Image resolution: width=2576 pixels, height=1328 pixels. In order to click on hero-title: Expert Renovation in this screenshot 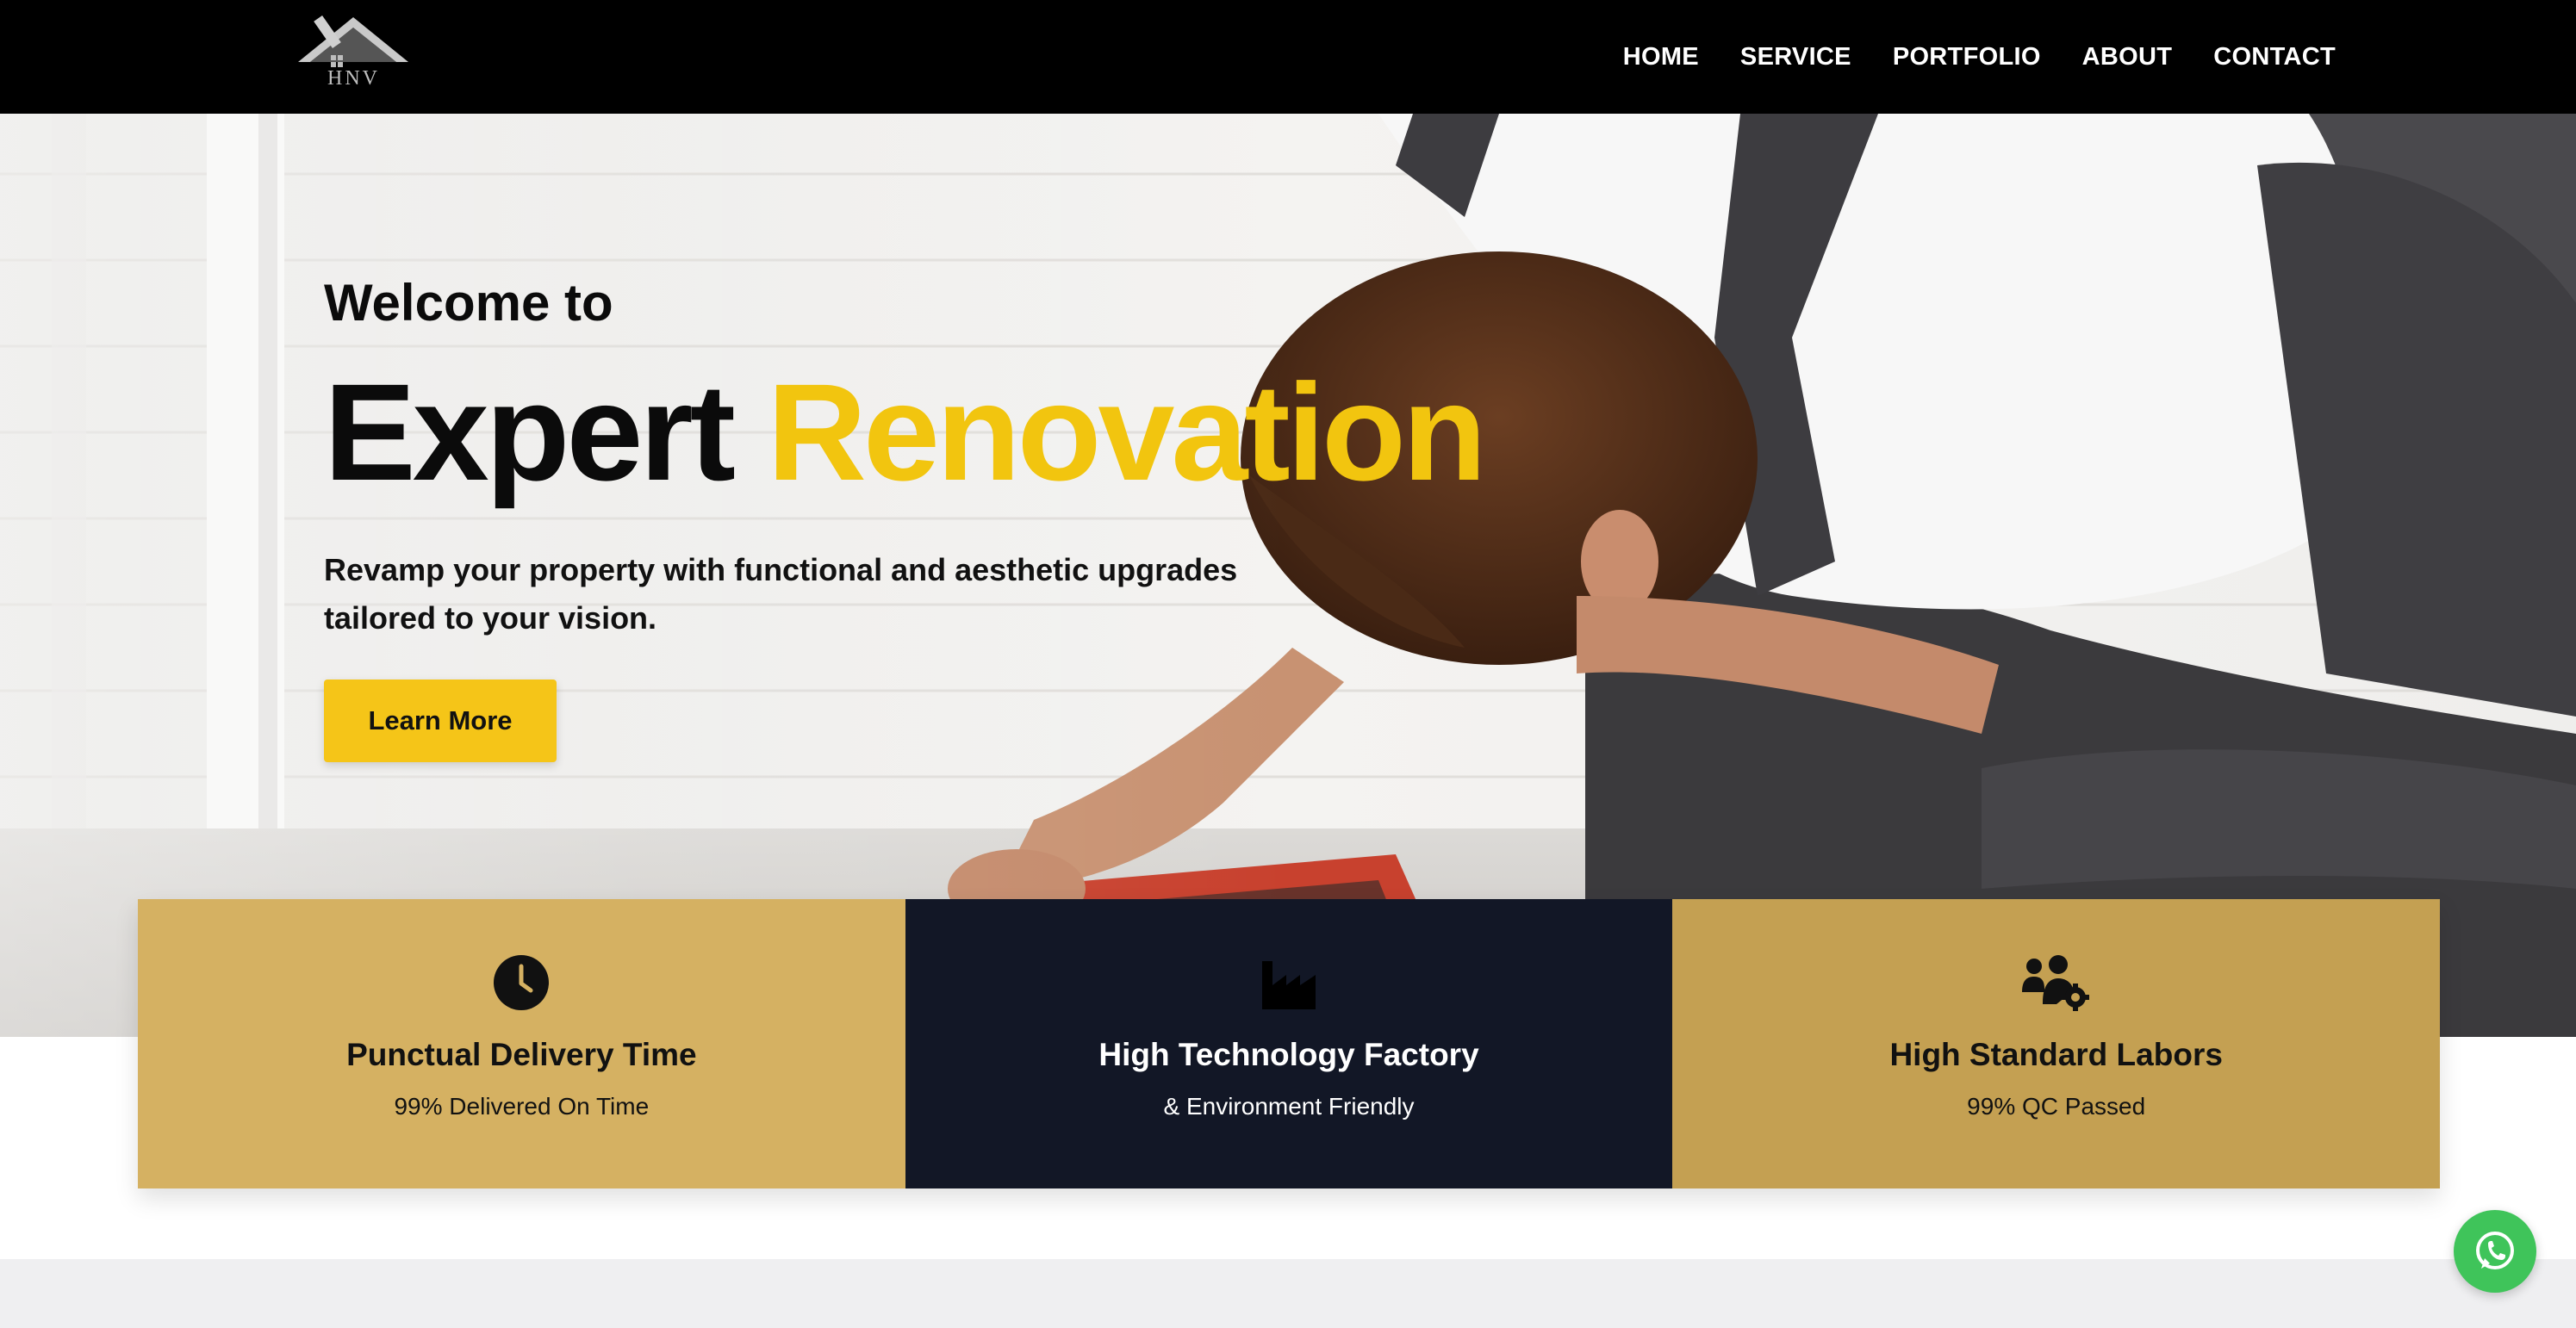, I will do `click(906, 432)`.